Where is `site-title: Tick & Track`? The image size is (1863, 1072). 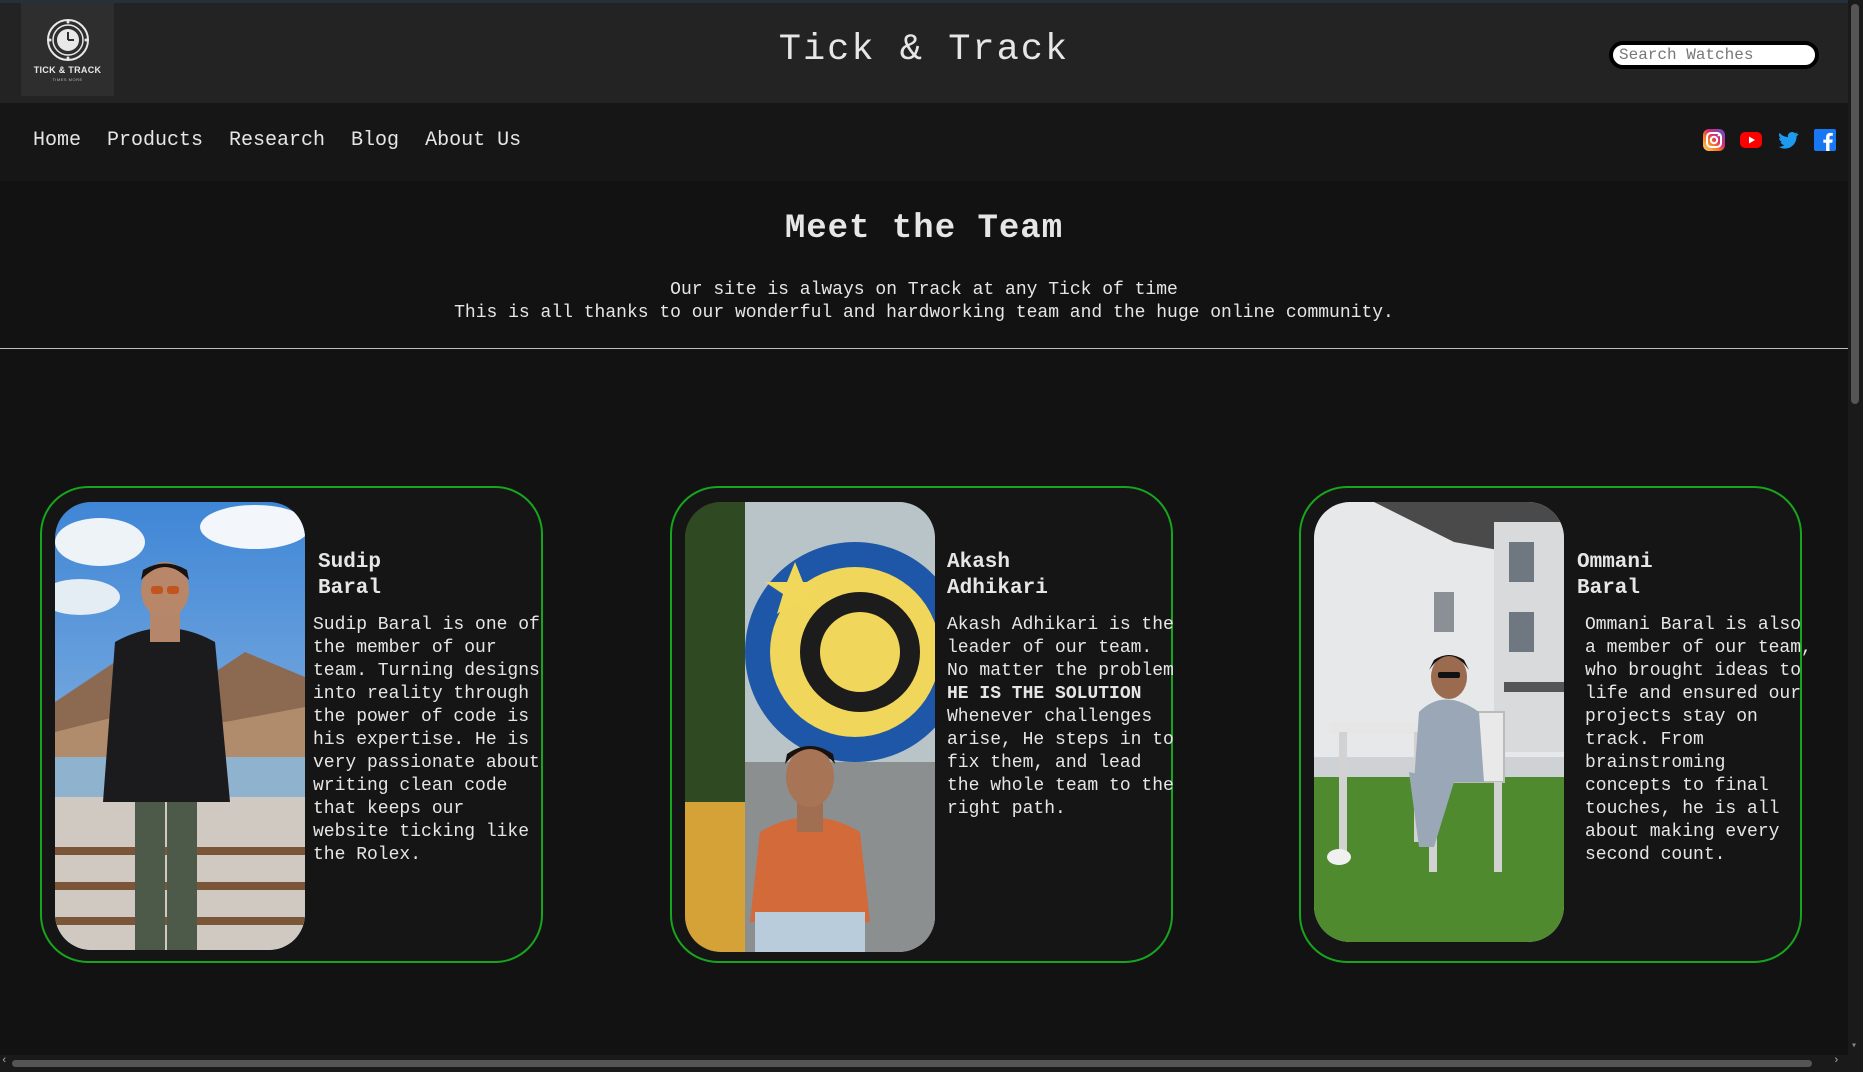
site-title: Tick & Track is located at coordinates (924, 50).